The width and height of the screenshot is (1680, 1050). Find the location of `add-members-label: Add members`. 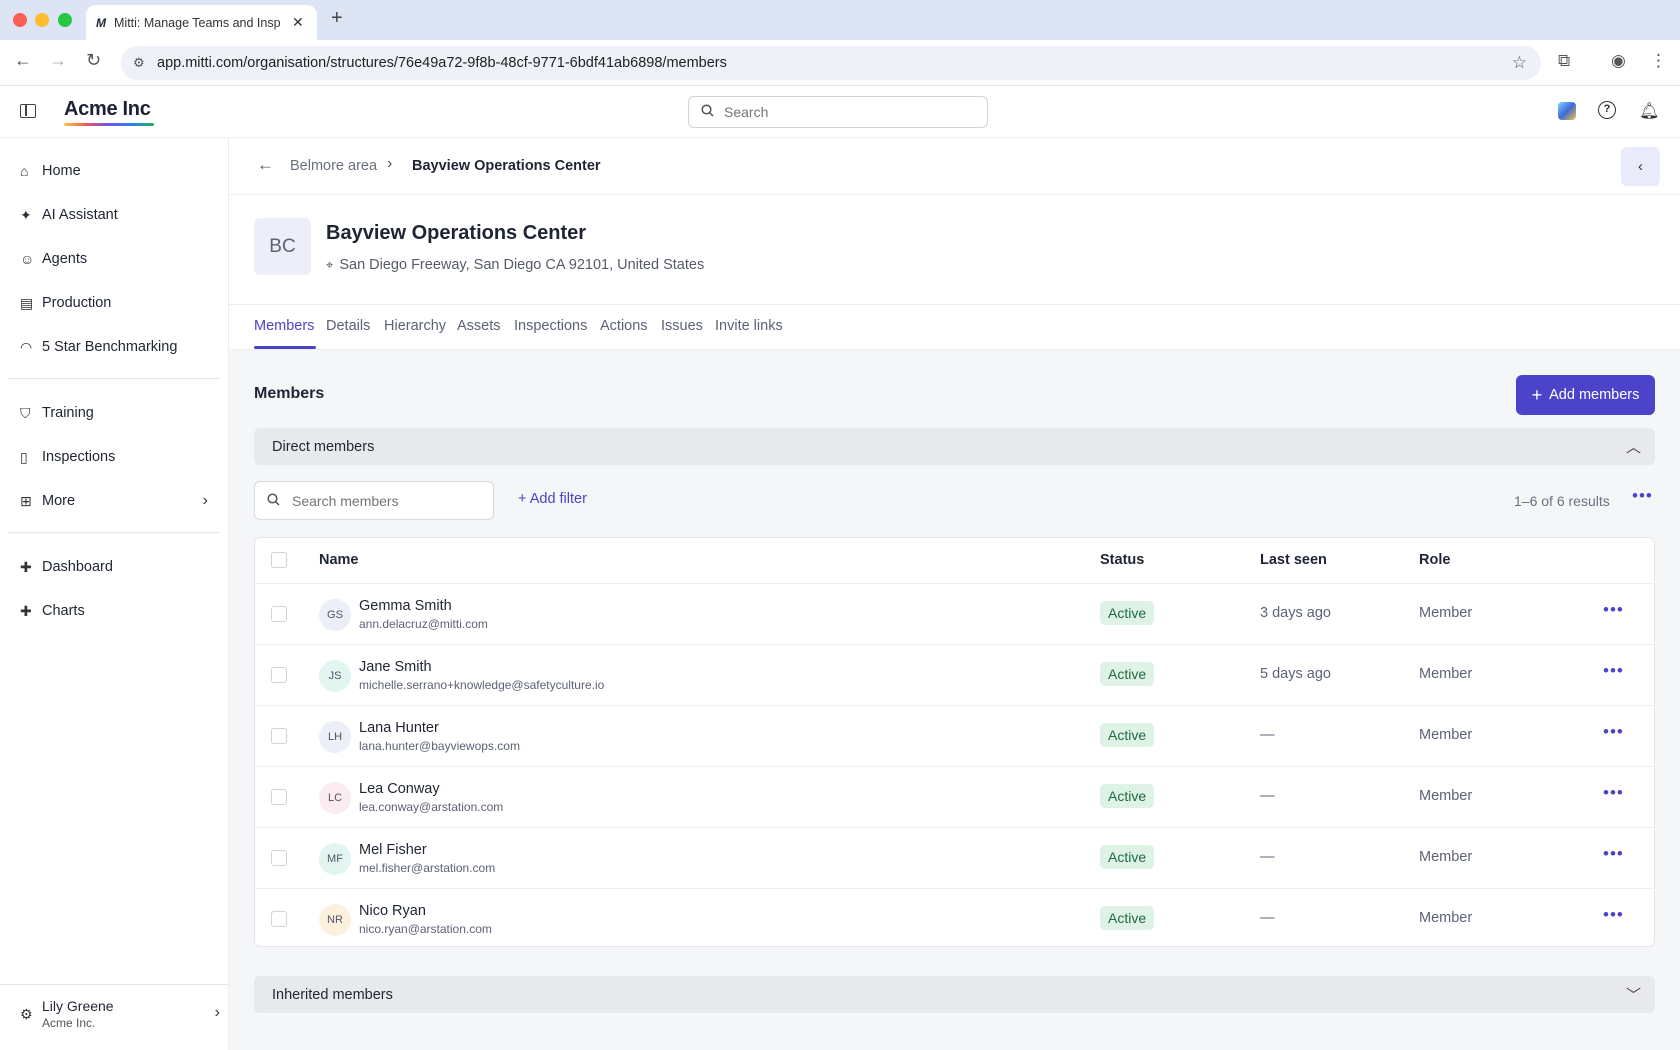

add-members-label: Add members is located at coordinates (1594, 395).